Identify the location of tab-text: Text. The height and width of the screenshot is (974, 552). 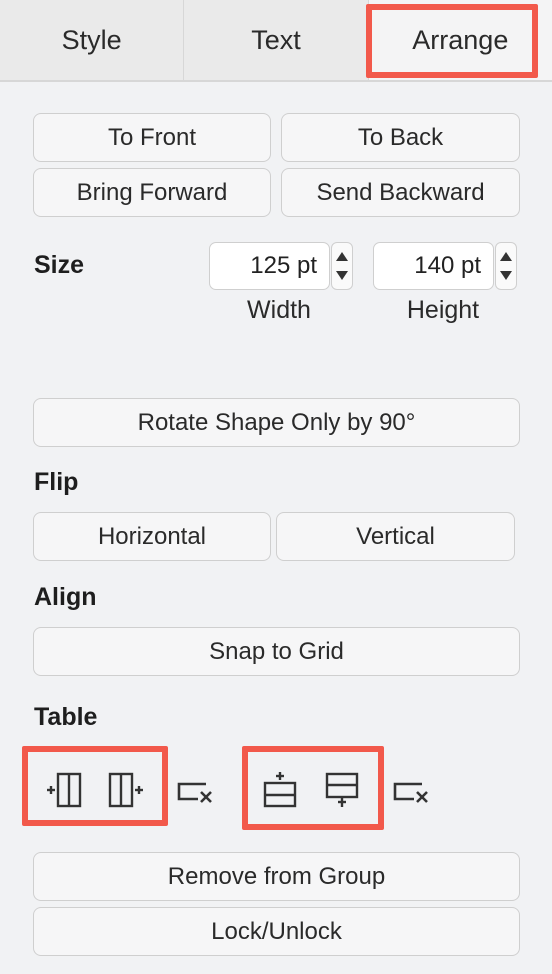
(275, 40).